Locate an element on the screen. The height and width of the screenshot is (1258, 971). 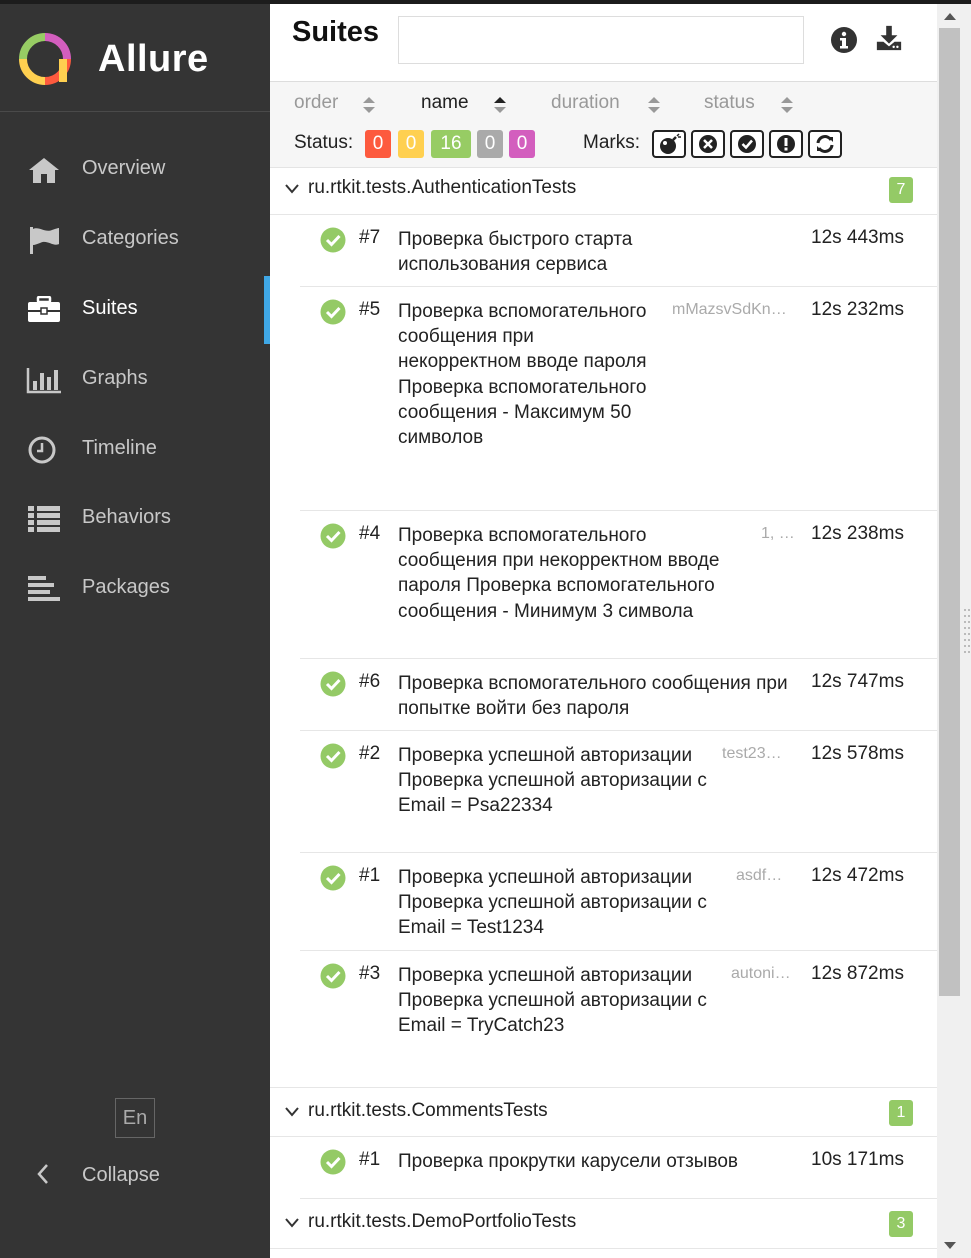
suite-count-badge: 7 is located at coordinates (901, 190).